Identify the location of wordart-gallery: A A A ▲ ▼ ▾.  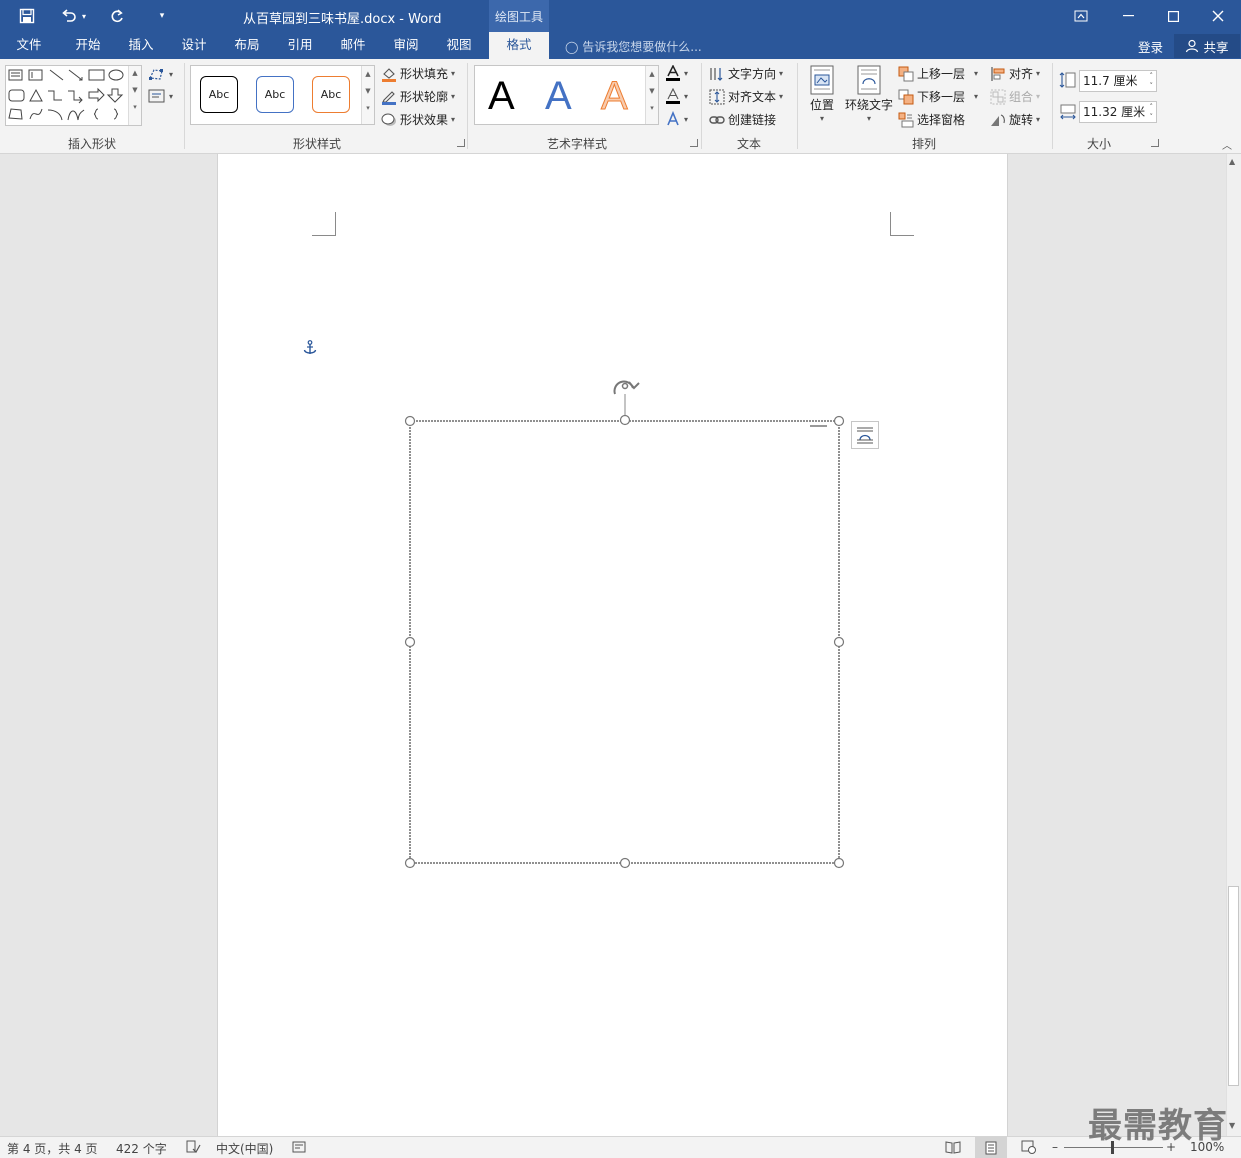
(566, 95).